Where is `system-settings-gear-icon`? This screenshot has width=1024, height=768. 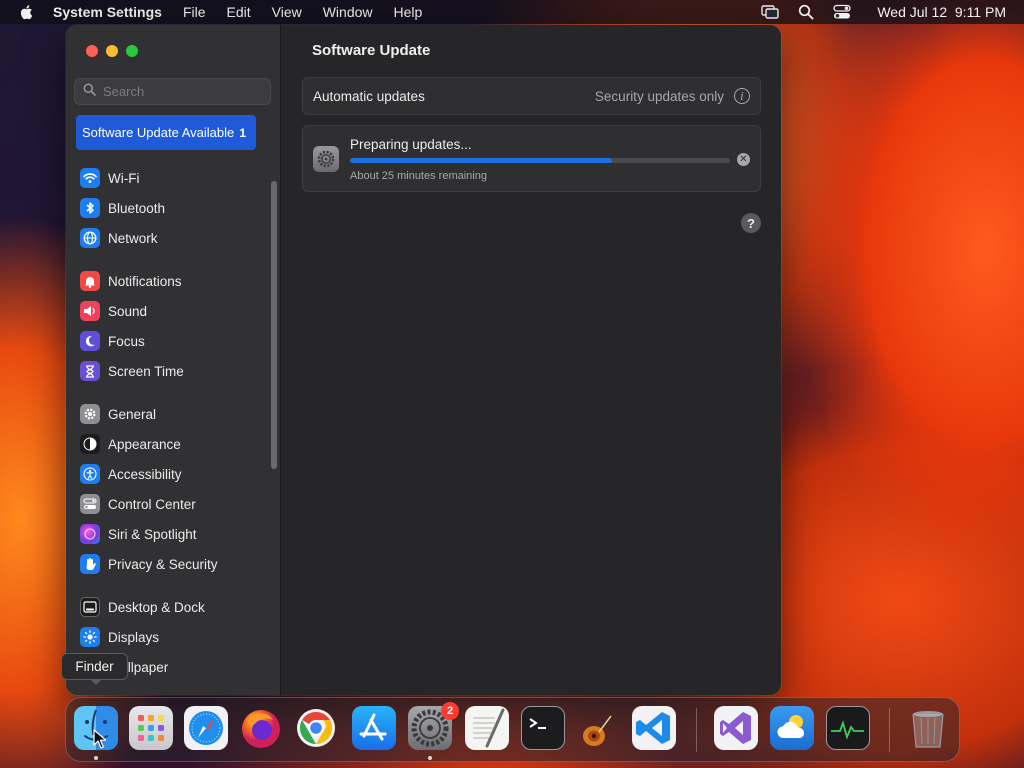 system-settings-gear-icon is located at coordinates (326, 159).